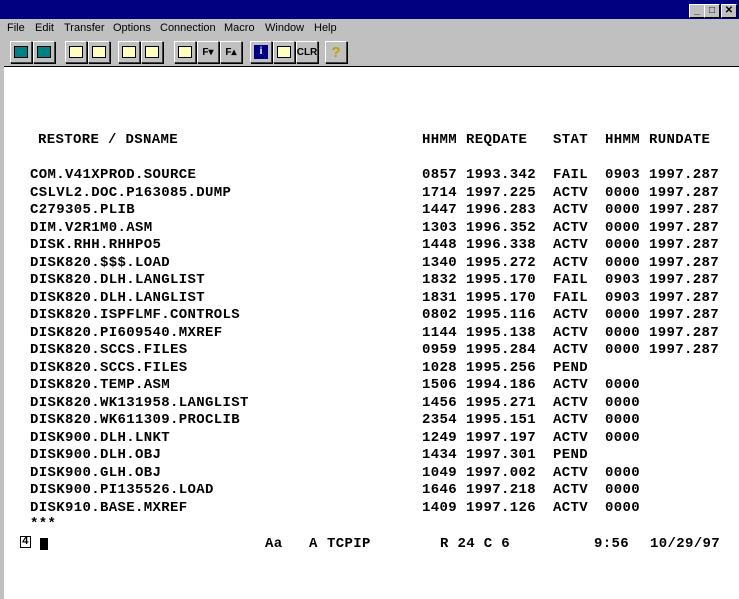  I want to click on cell-reqdate: 1995.256, so click(501, 367).